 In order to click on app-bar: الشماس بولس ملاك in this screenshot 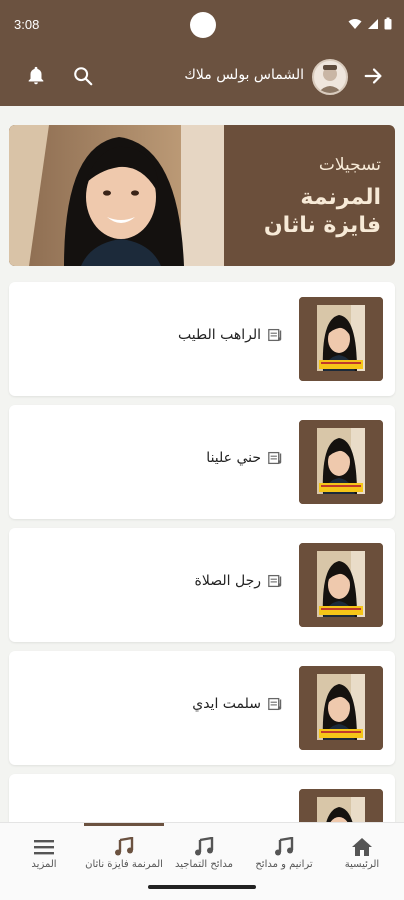, I will do `click(202, 78)`.